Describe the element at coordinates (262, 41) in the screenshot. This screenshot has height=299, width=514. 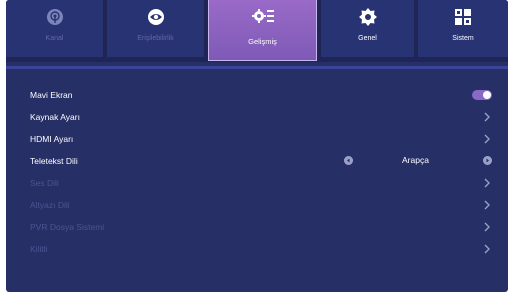
I see `tab-label: Gelişmiş` at that location.